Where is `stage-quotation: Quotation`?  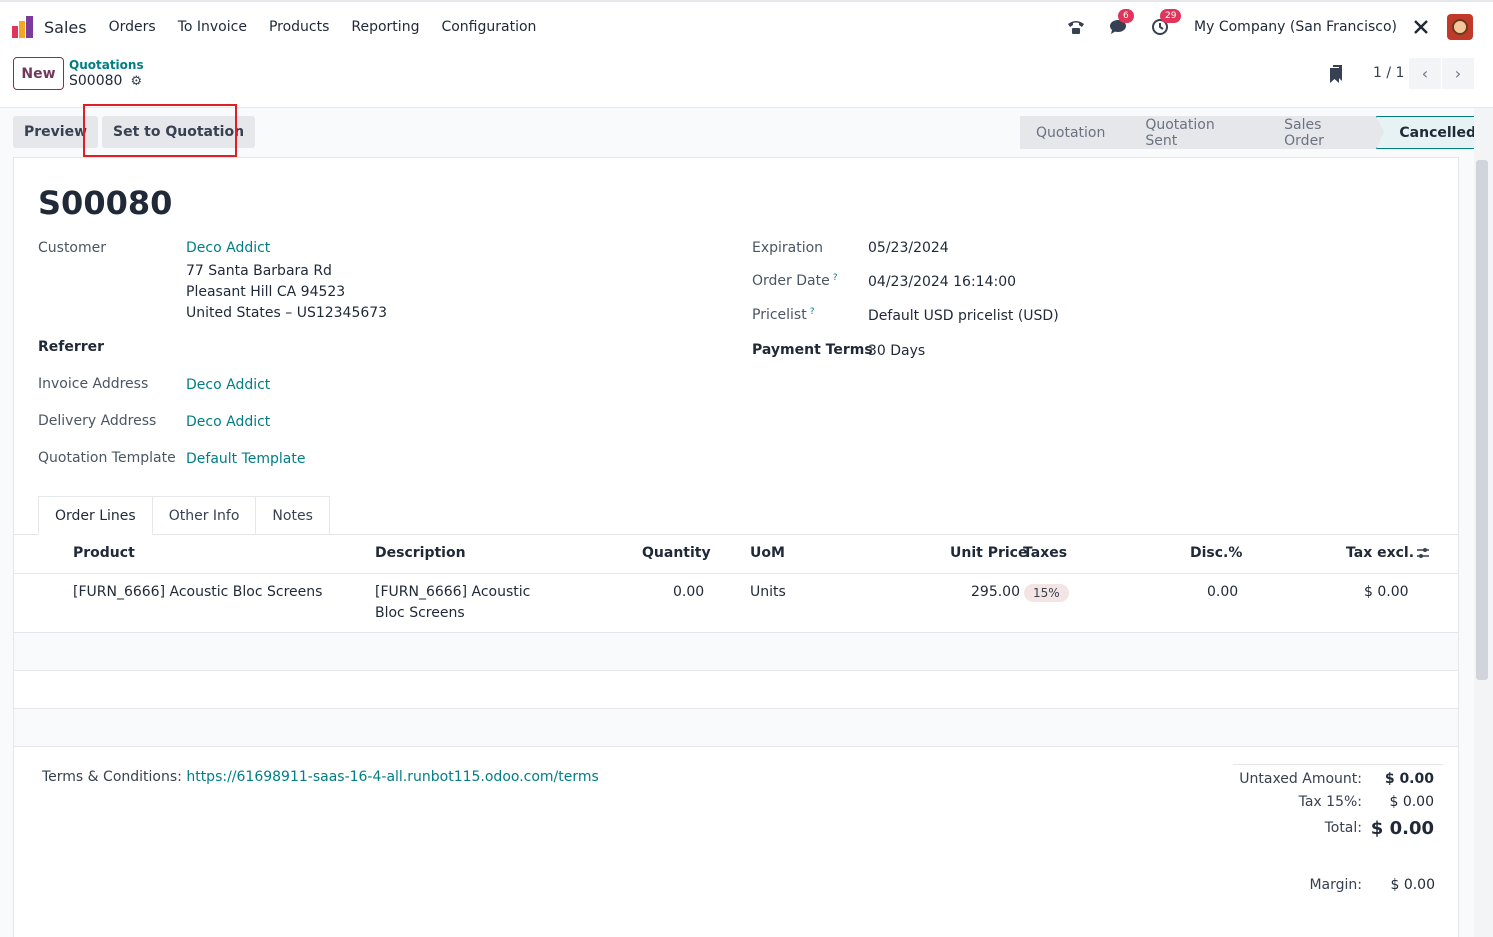
stage-quotation: Quotation is located at coordinates (1075, 132).